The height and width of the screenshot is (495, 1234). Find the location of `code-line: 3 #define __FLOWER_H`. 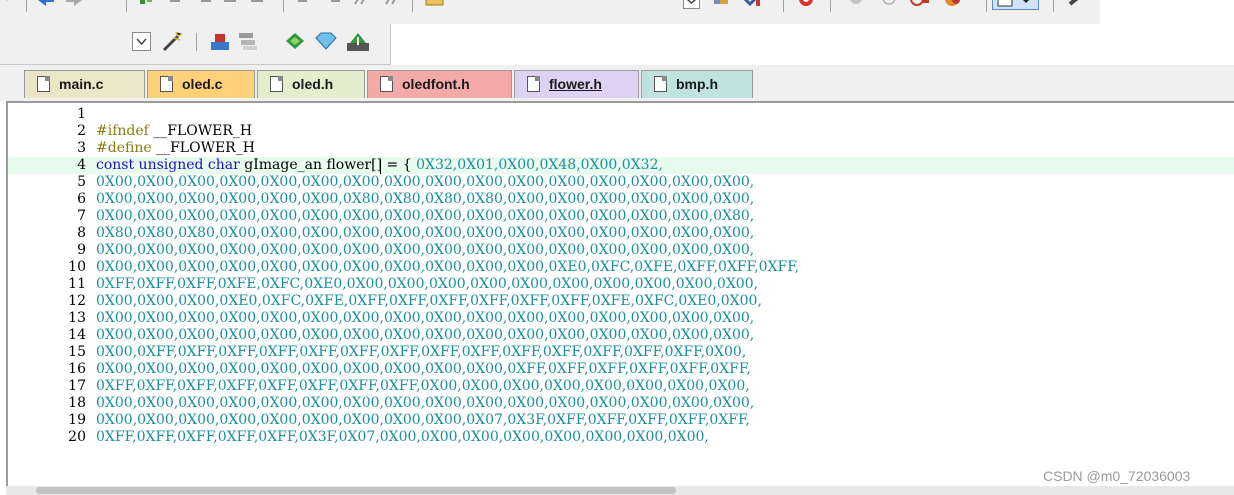

code-line: 3 #define __FLOWER_H is located at coordinates (621, 148).